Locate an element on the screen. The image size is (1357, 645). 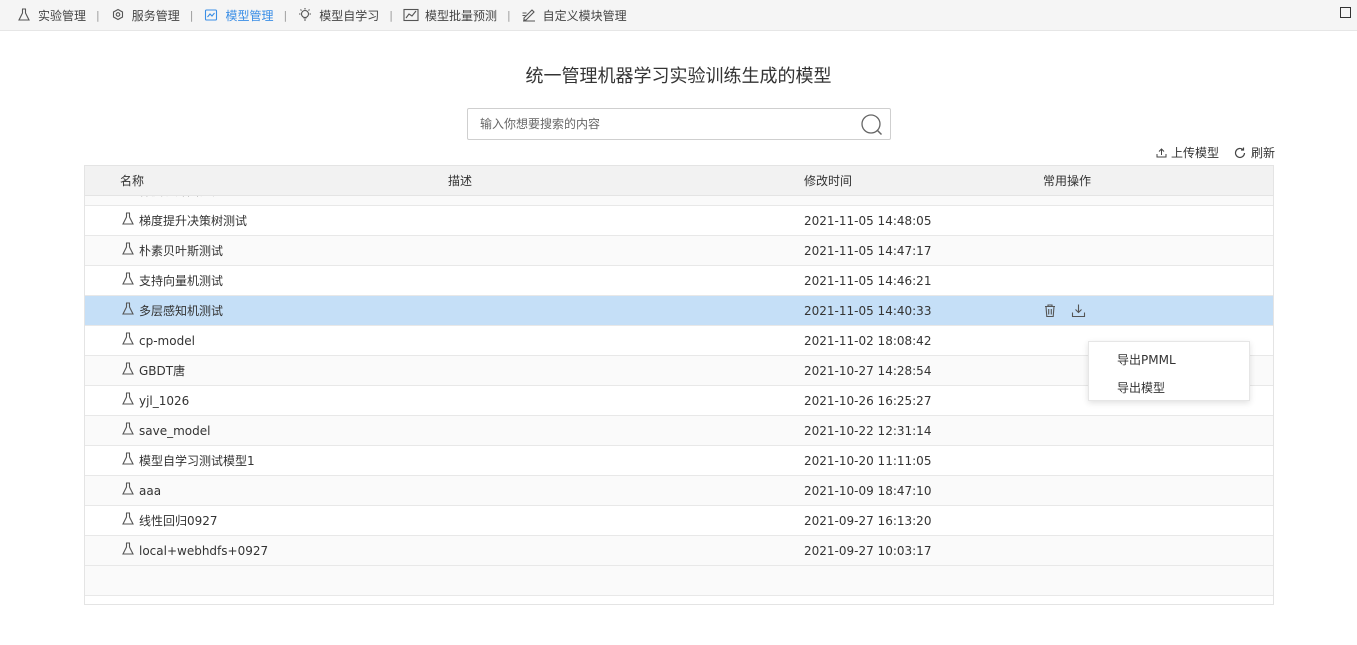
model-name: 朴素贝叶斯测试 is located at coordinates (181, 251).